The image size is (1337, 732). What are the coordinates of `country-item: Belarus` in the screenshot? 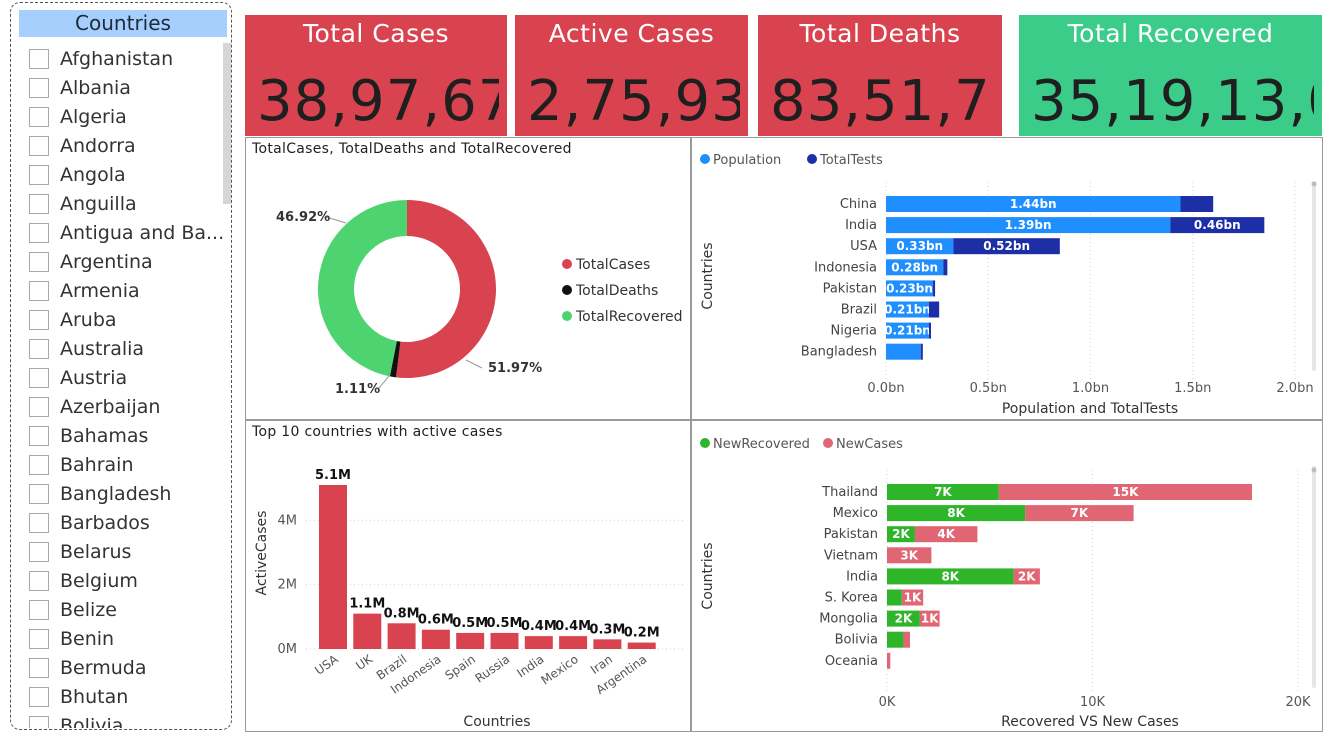 It's located at (126, 551).